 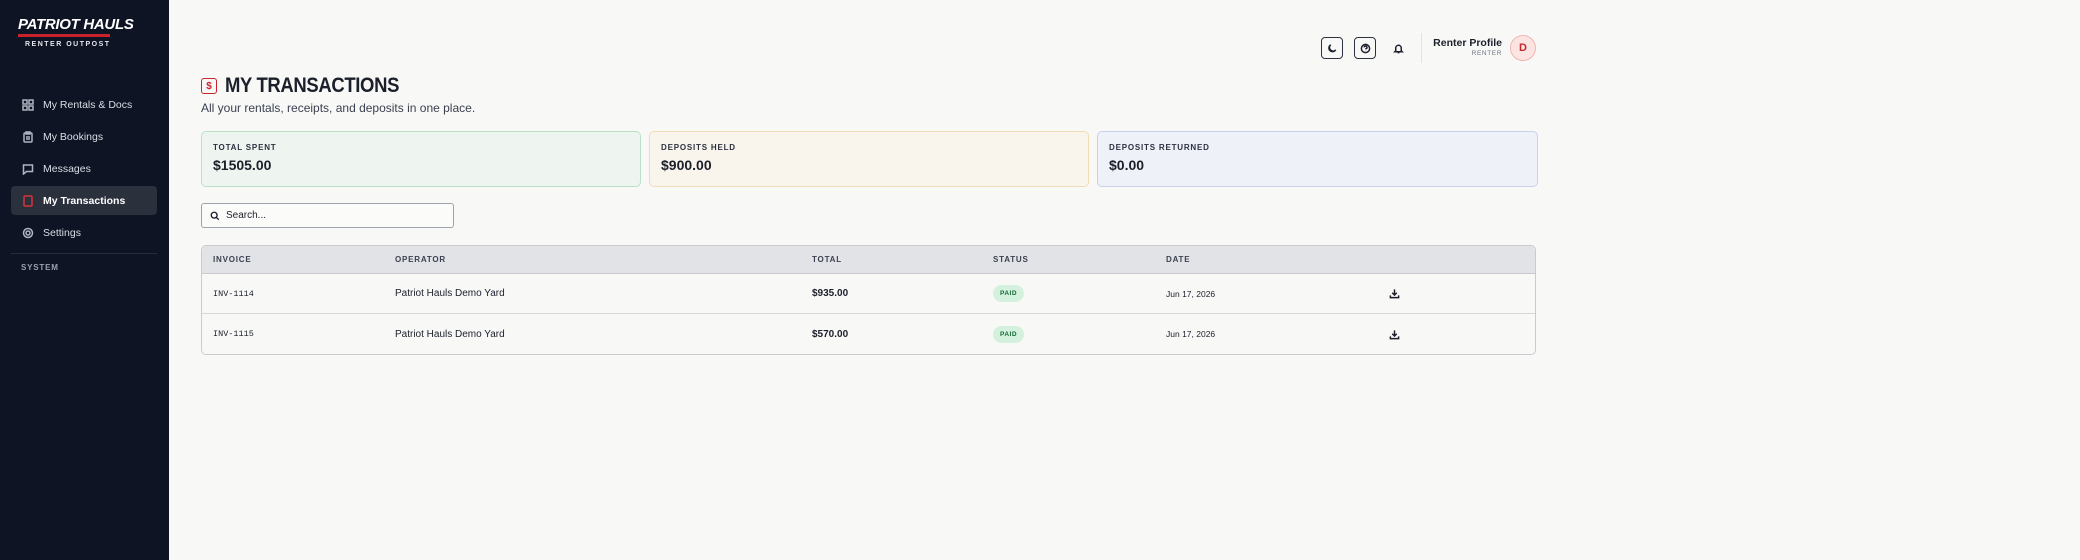 I want to click on profile-menu: Renter Profile RENTER, so click(x=1467, y=48).